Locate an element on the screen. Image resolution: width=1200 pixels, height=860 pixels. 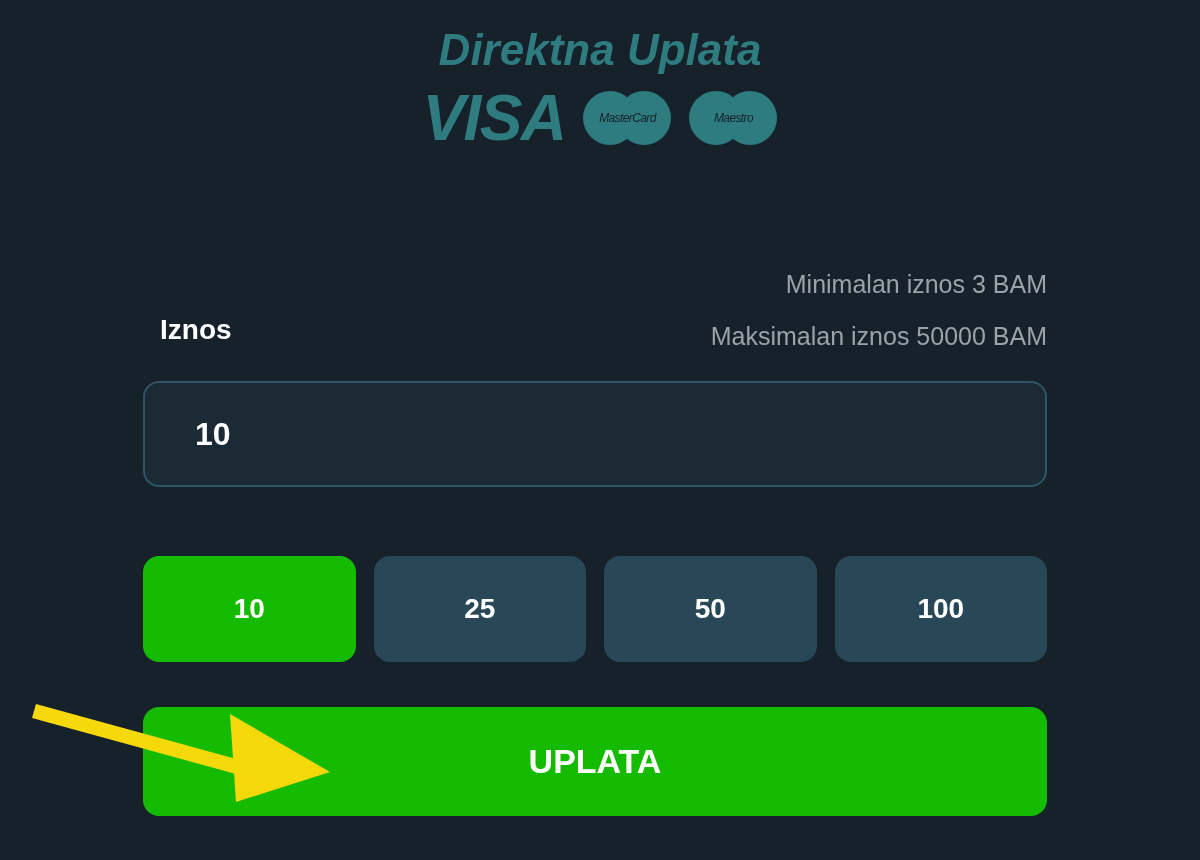
amount-preset: 100 is located at coordinates (940, 609).